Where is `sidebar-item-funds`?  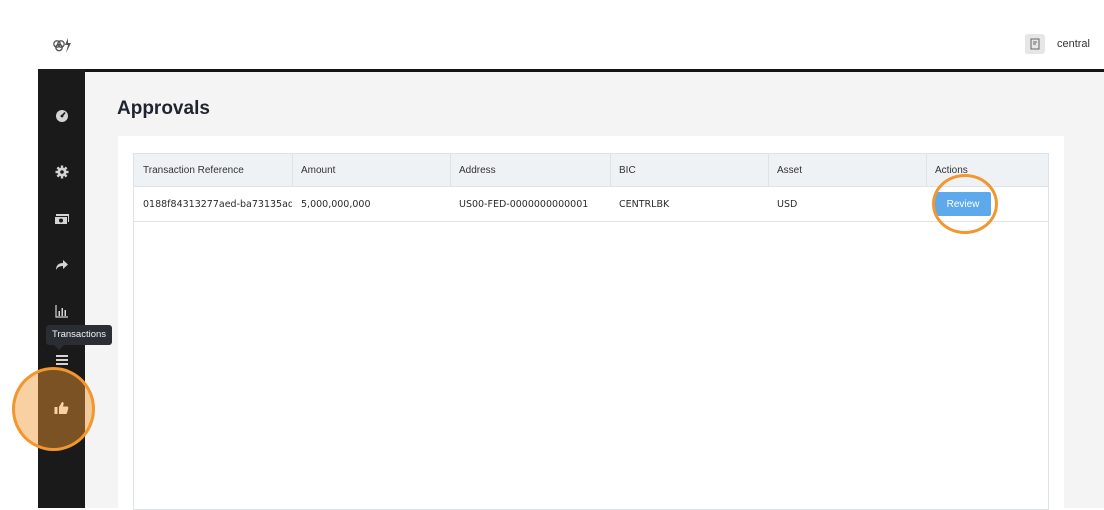
sidebar-item-funds is located at coordinates (61, 219).